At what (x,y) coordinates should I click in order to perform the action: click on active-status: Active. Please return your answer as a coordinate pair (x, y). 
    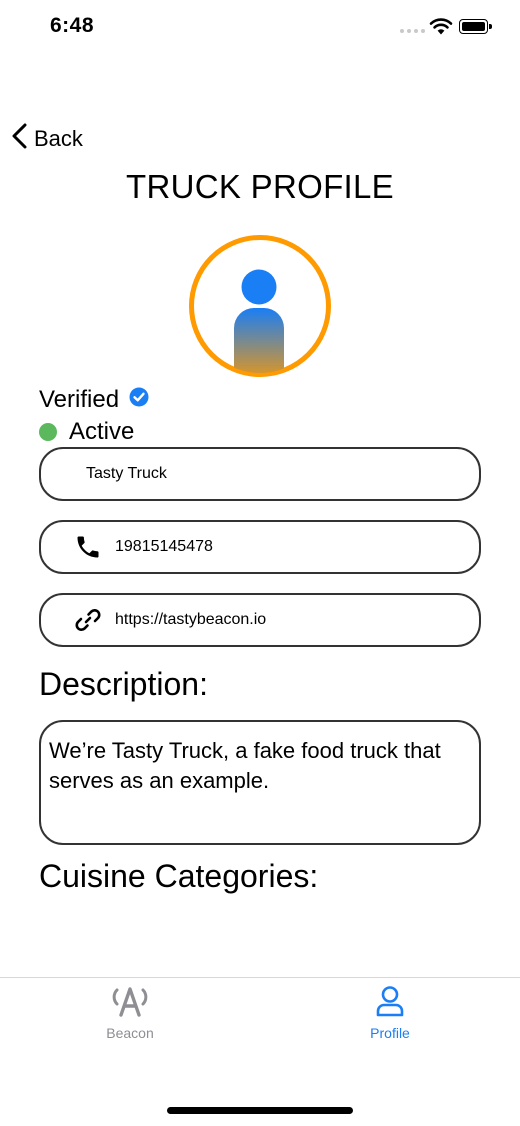
    Looking at the image, I should click on (86, 432).